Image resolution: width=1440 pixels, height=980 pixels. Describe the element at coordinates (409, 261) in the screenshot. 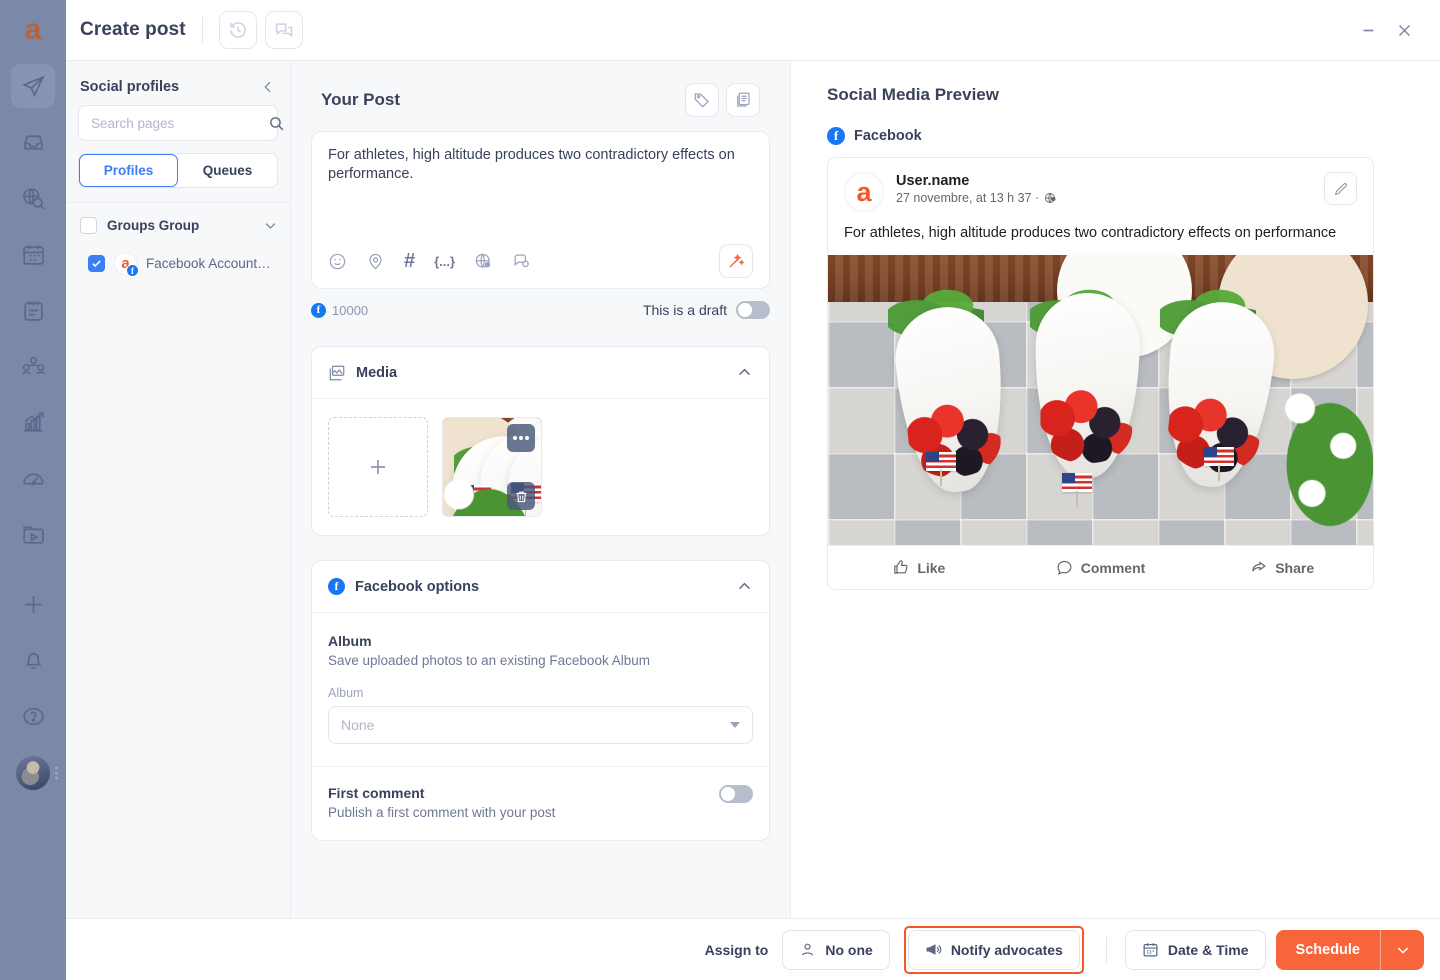

I see `hashtag-button: #` at that location.